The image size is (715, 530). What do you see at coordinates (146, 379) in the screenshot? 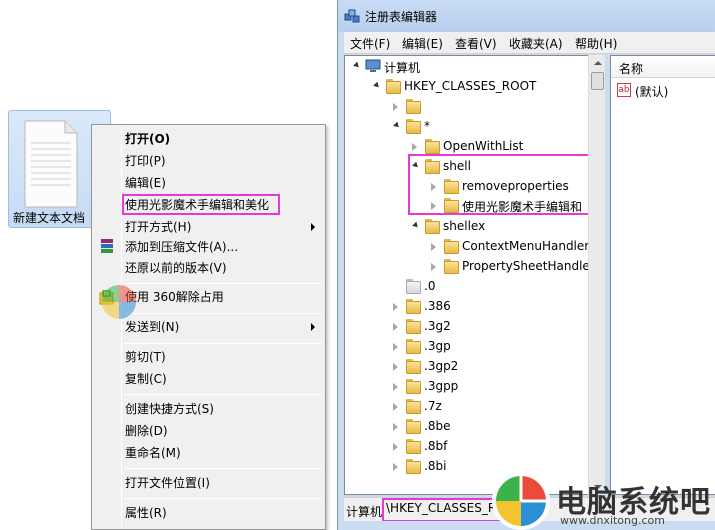
I see `menu-item-copy: 复制(C)` at bounding box center [146, 379].